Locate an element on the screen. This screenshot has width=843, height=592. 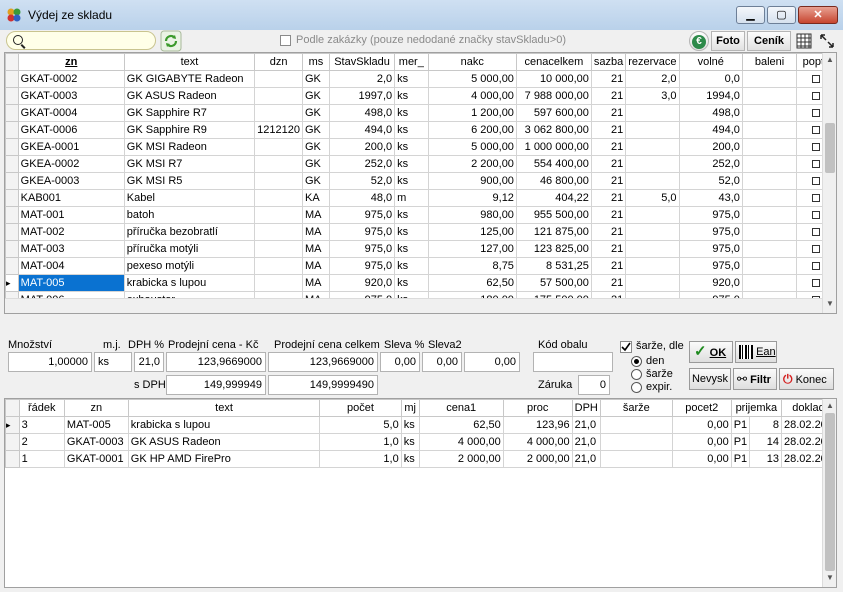
cell-zn: MAT-002 is located at coordinates (71, 232).